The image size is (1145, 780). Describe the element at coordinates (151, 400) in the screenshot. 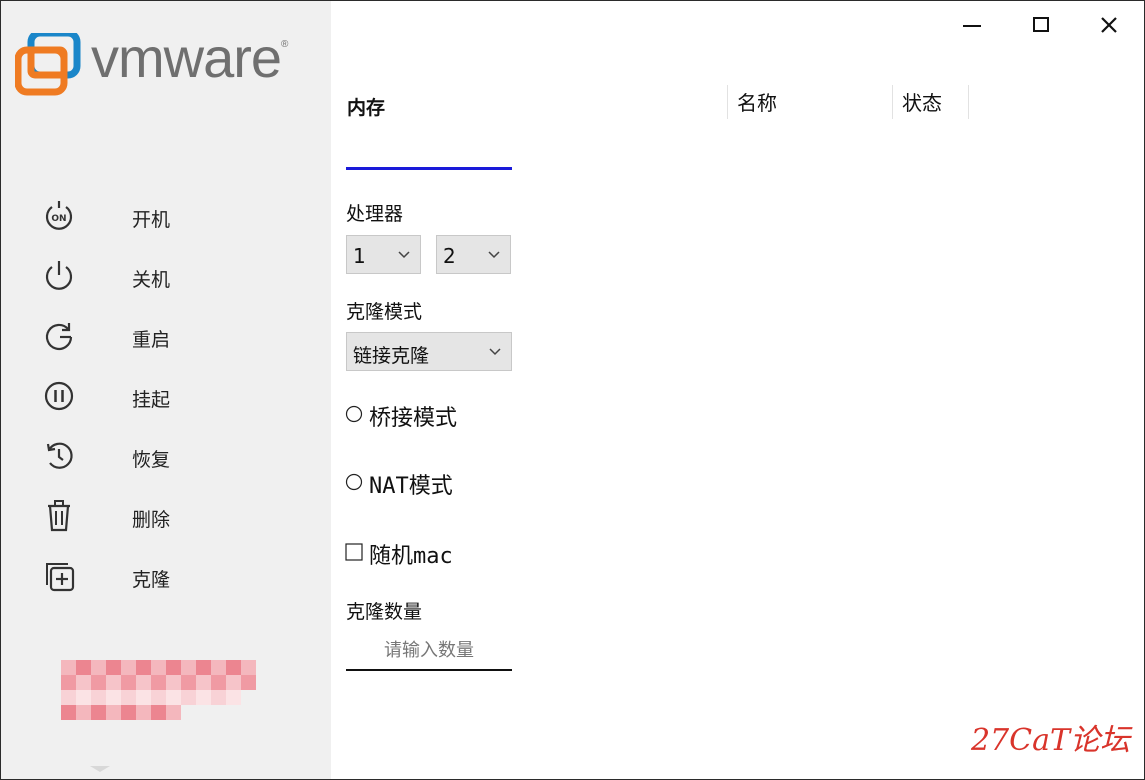

I see `sidebar-item-label: 挂起` at that location.